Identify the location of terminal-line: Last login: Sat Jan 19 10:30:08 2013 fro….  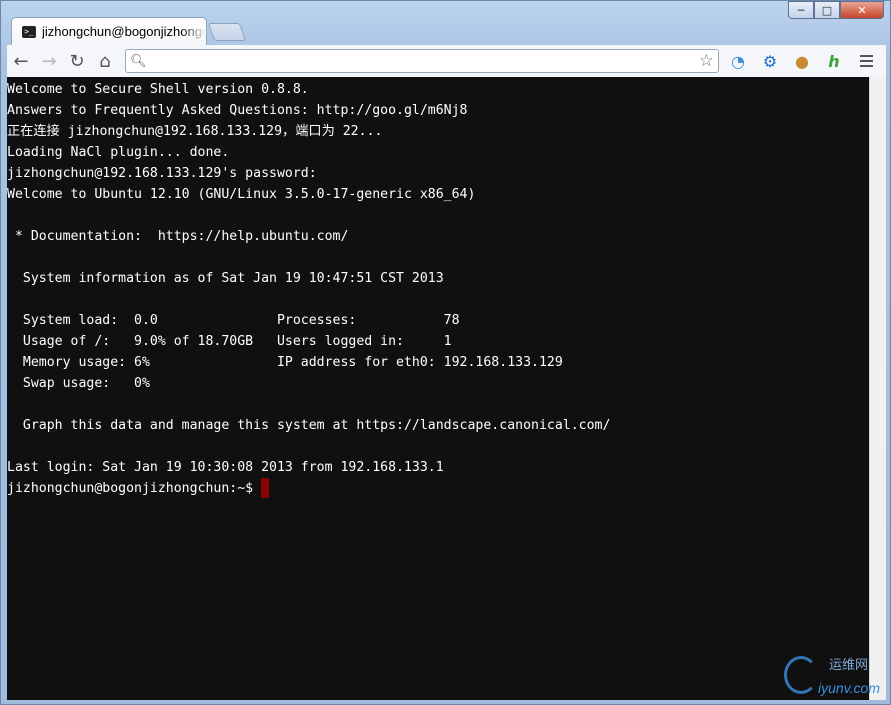
(225, 467).